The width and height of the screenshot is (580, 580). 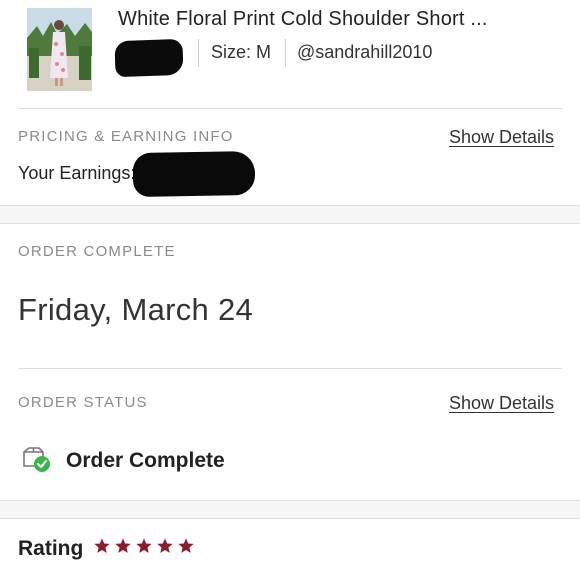 What do you see at coordinates (145, 460) in the screenshot?
I see `order-status-text: Order Complete` at bounding box center [145, 460].